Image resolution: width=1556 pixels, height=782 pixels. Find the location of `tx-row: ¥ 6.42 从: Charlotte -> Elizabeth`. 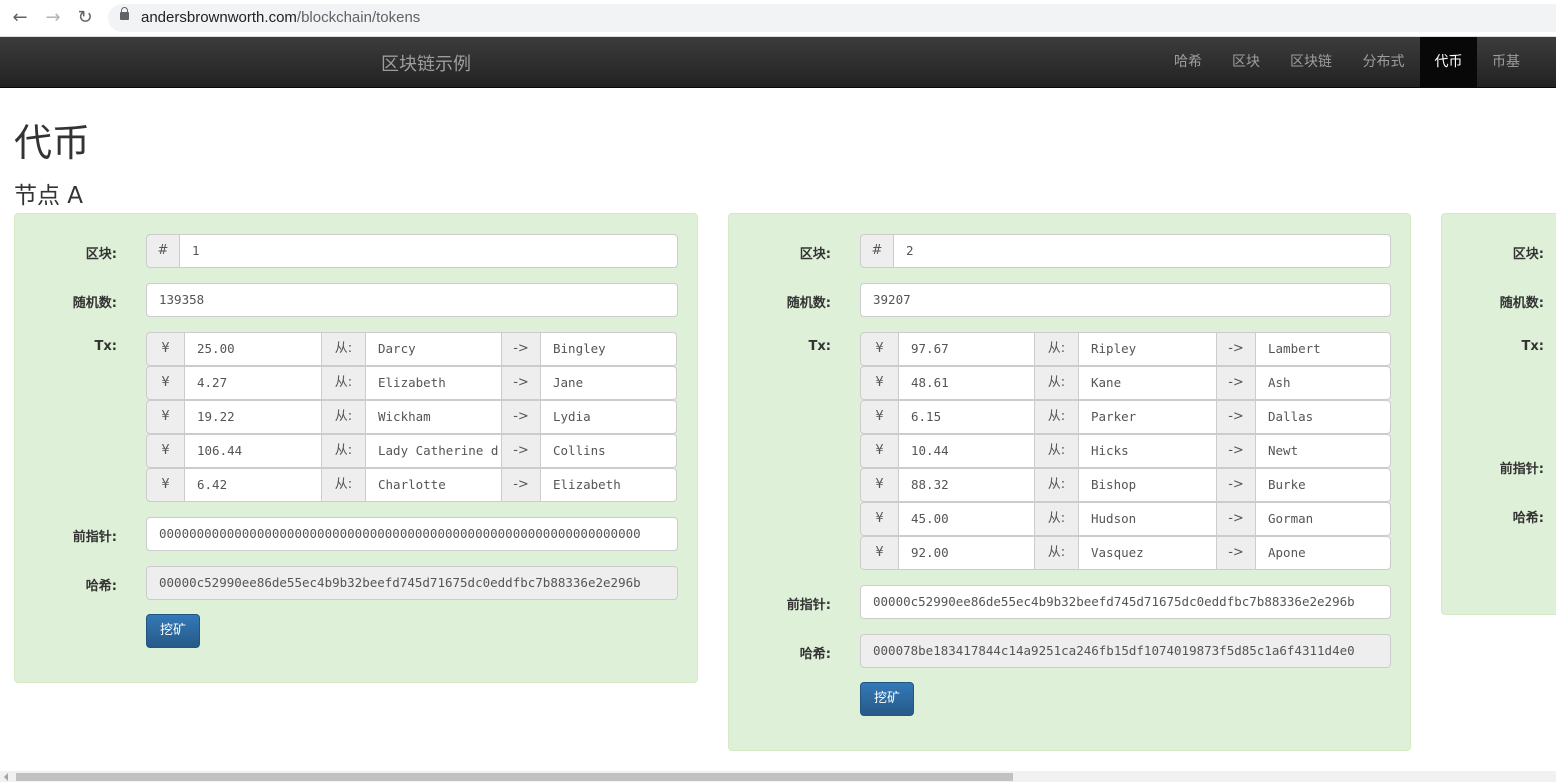

tx-row: ¥ 6.42 从: Charlotte -> Elizabeth is located at coordinates (412, 485).